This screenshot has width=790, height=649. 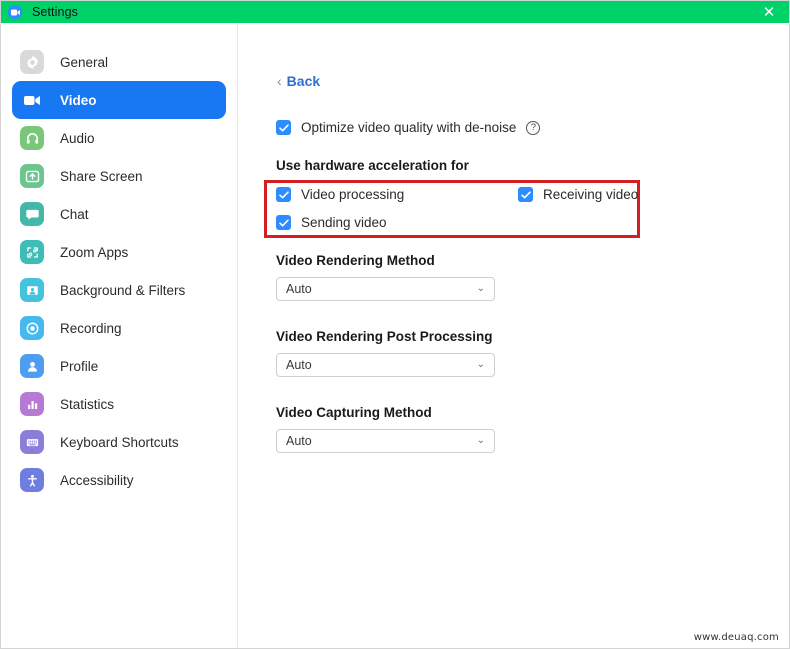 What do you see at coordinates (101, 176) in the screenshot?
I see `sidebar-item-label: Share Screen` at bounding box center [101, 176].